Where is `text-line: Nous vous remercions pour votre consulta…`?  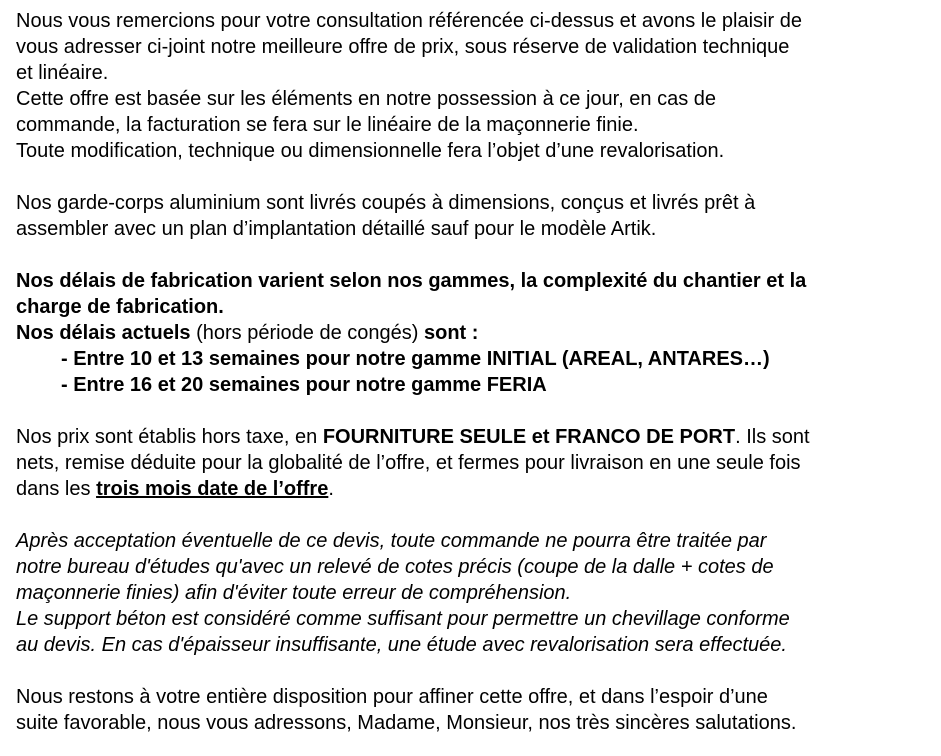
text-line: Nous vous remercions pour votre consulta… is located at coordinates (409, 21).